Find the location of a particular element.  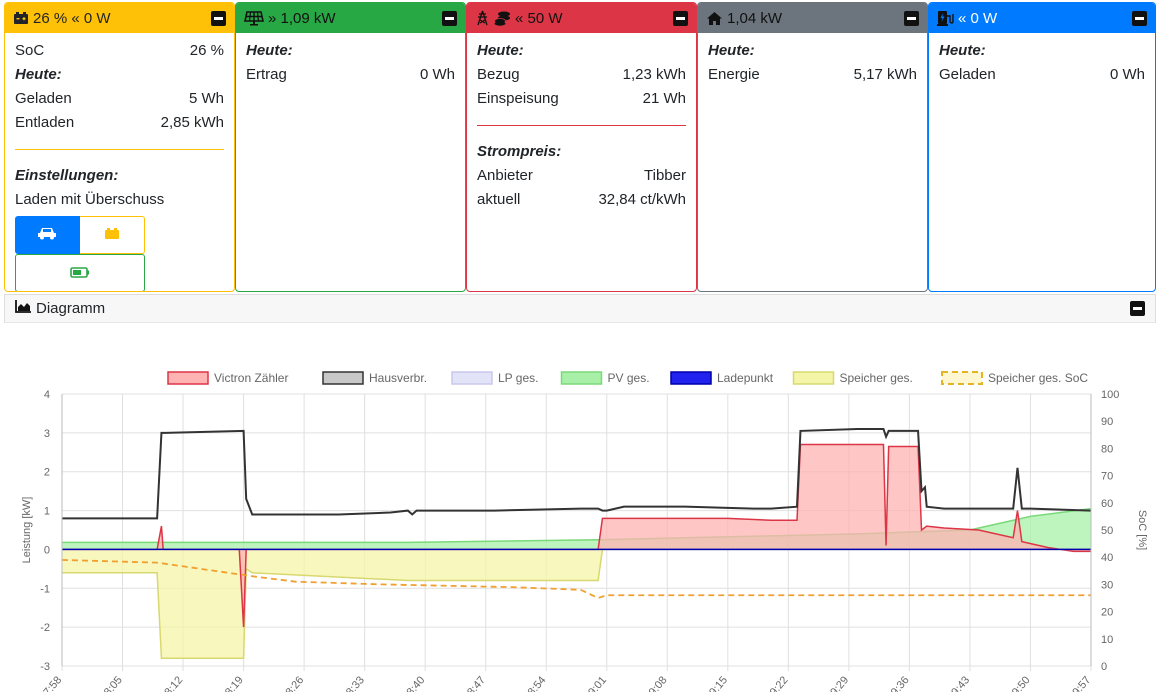

legend-item: Ladepunkt is located at coordinates (722, 378).